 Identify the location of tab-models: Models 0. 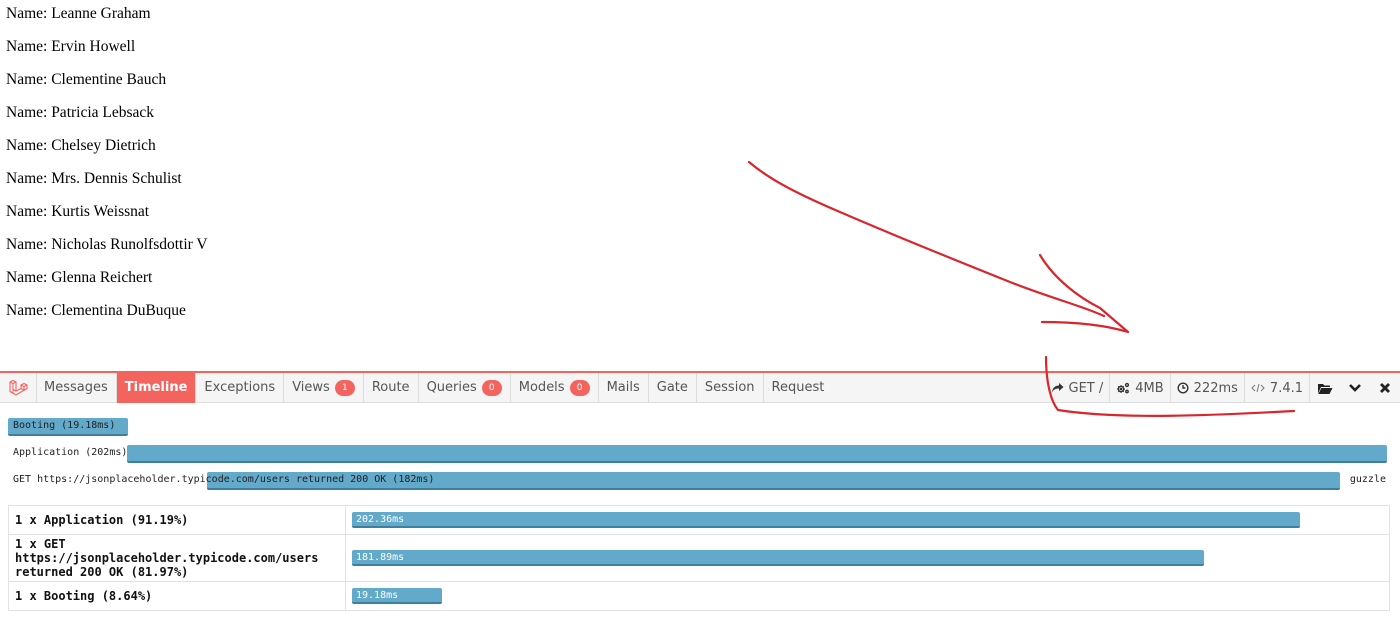
(555, 388).